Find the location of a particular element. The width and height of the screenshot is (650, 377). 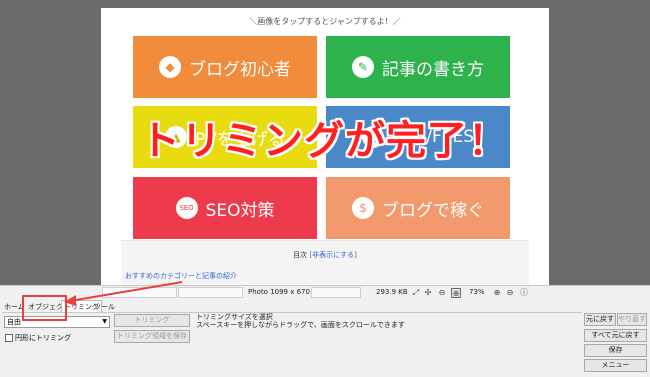

trim-ratio-value: 自由 is located at coordinates (14, 322).